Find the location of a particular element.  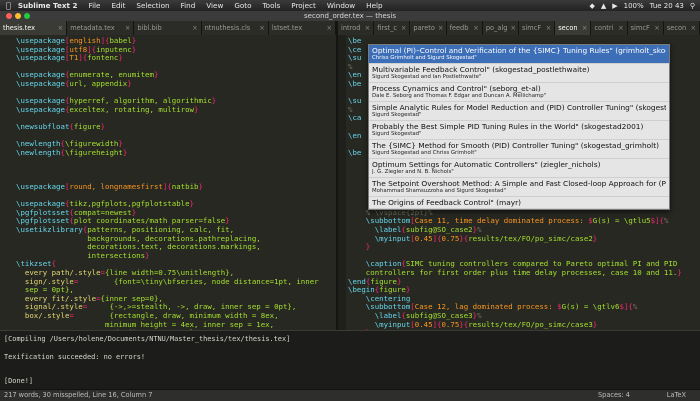

code-line: \centering is located at coordinates (524, 299).